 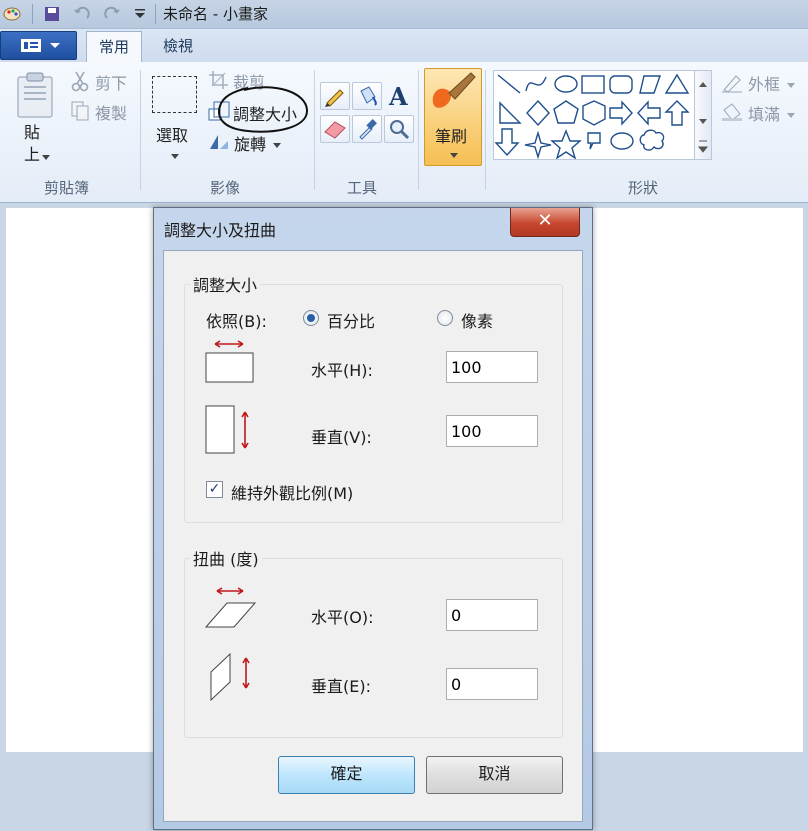 I want to click on pencil-tool, so click(x=335, y=96).